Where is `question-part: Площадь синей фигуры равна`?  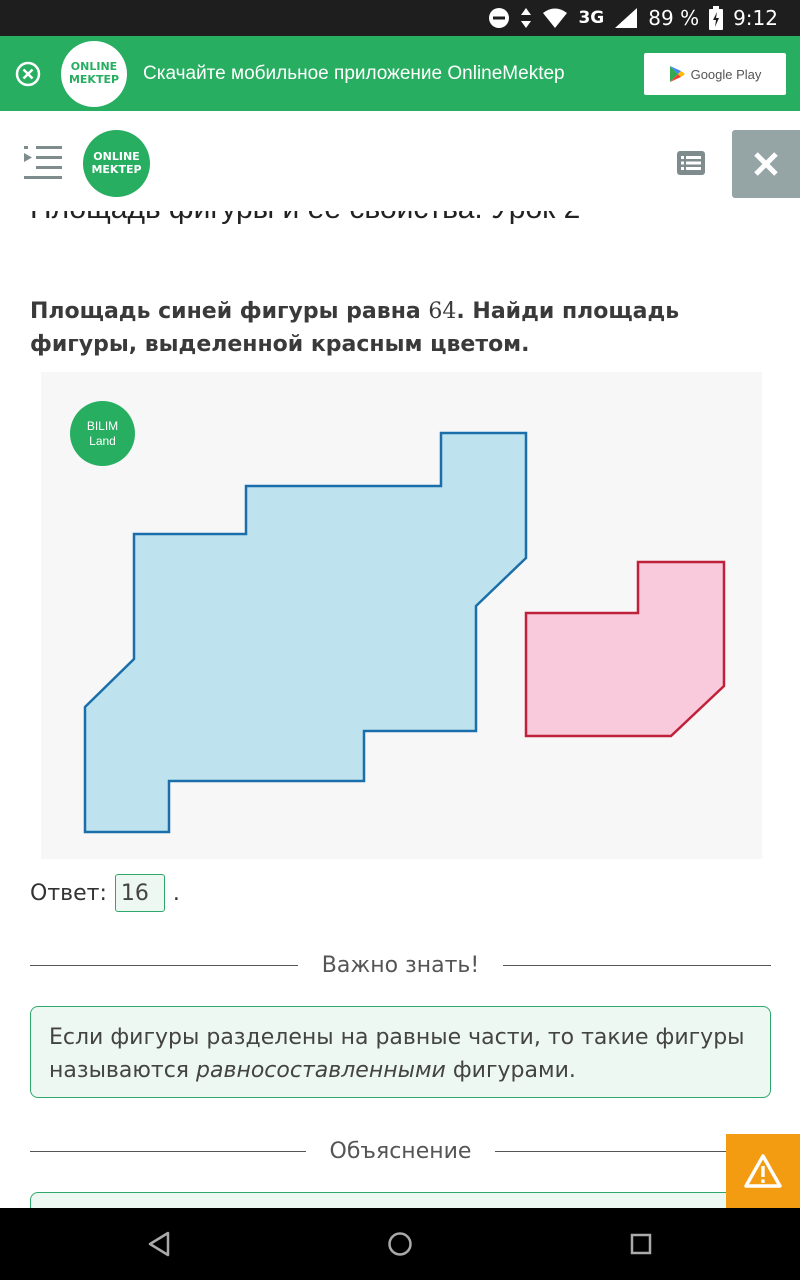
question-part: Площадь синей фигуры равна is located at coordinates (229, 311).